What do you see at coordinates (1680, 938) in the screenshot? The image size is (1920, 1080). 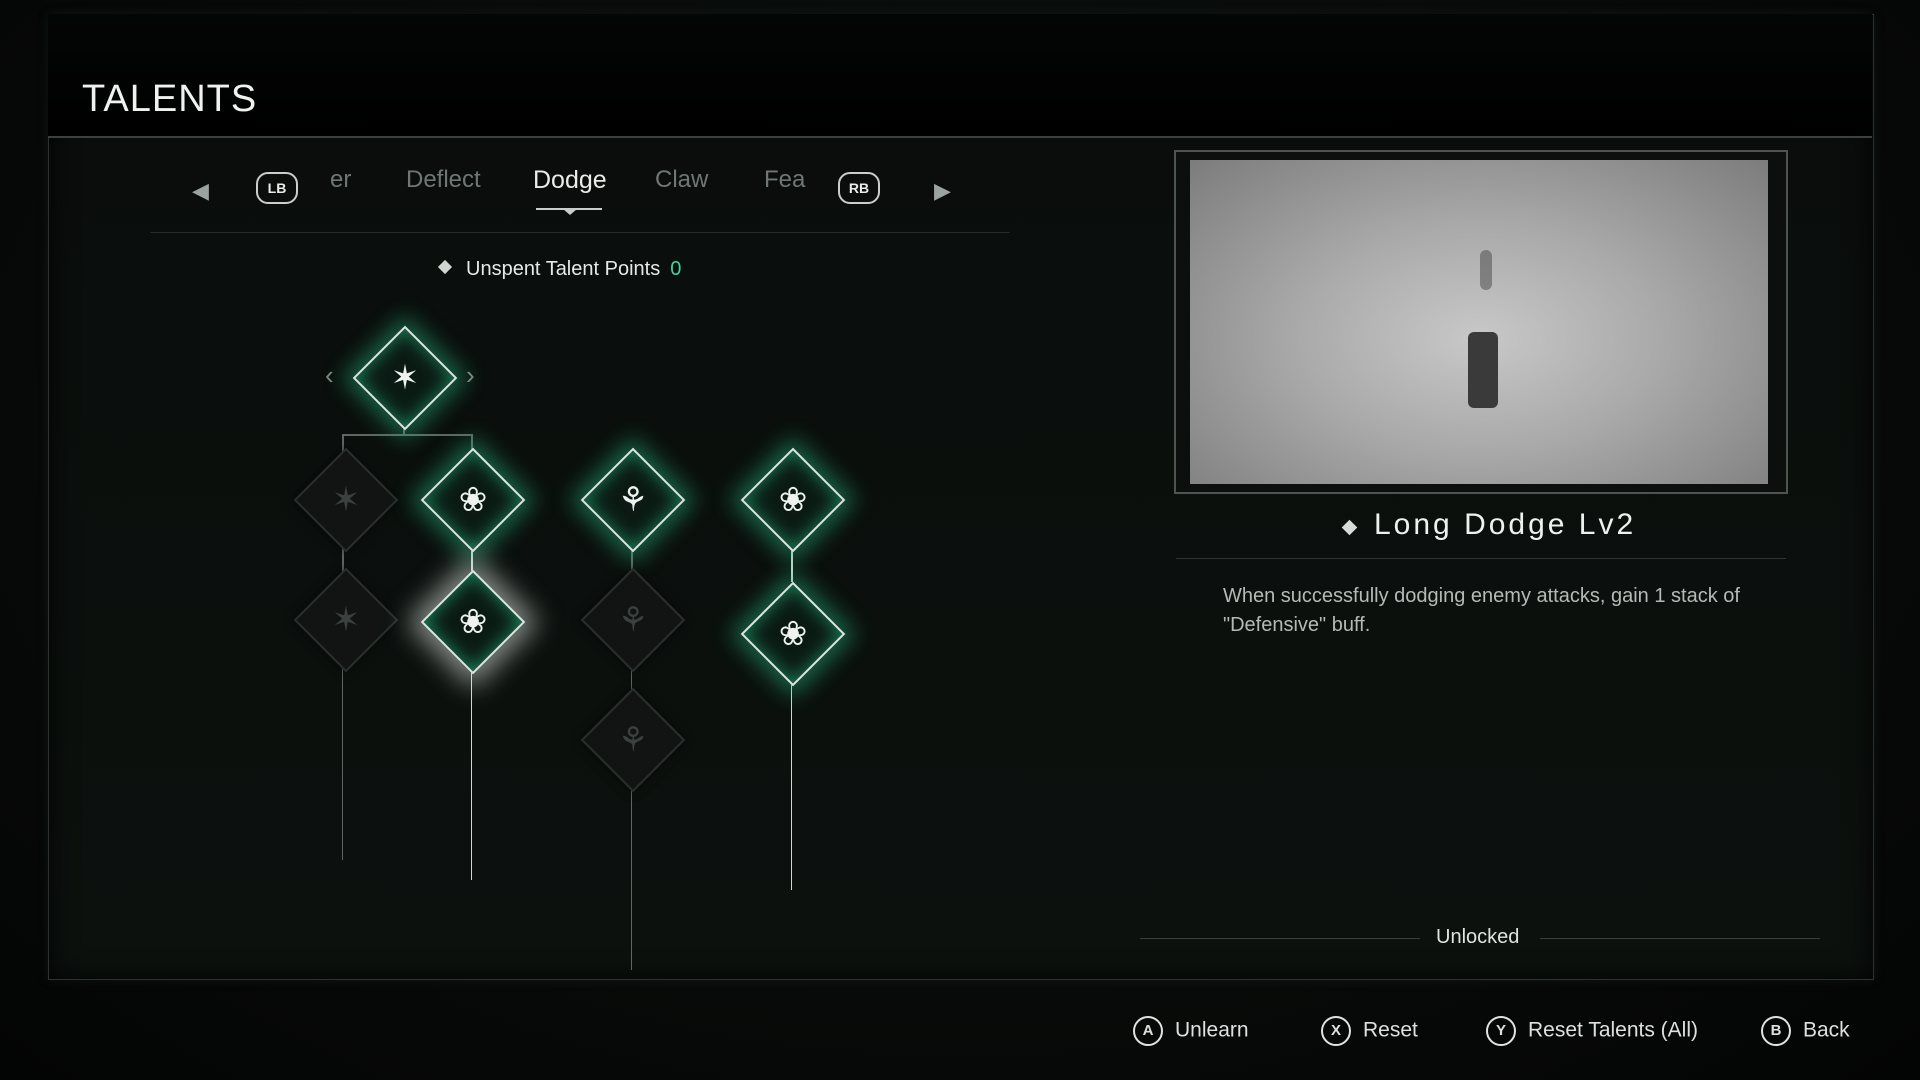 I see `status-divider-right` at bounding box center [1680, 938].